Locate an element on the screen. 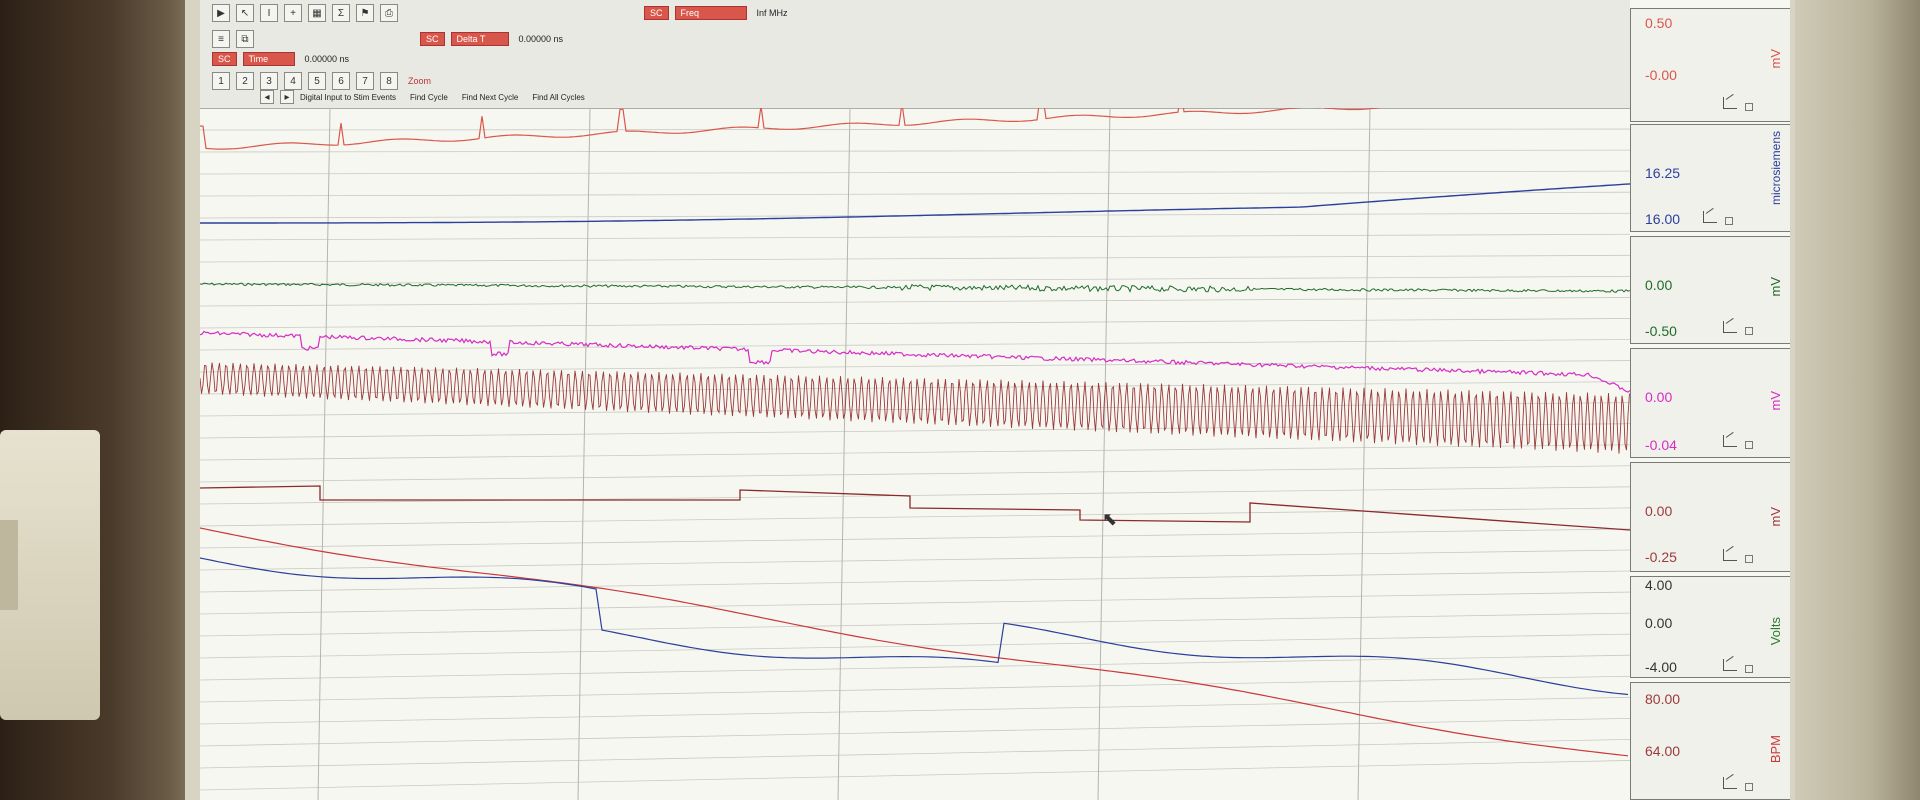 The image size is (1920, 800). digital-scale-top: 4.00 is located at coordinates (1659, 585).